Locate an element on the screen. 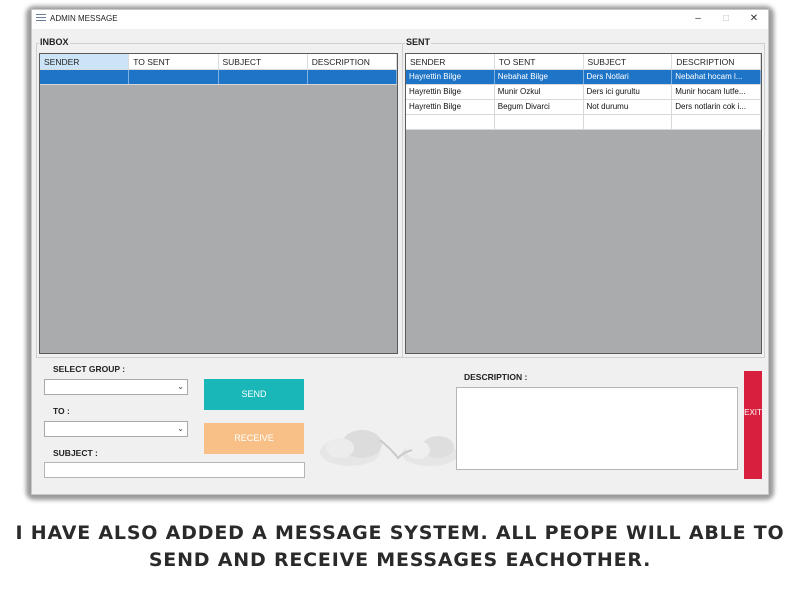 This screenshot has height=600, width=800. exit-button-label: EXIT is located at coordinates (753, 412).